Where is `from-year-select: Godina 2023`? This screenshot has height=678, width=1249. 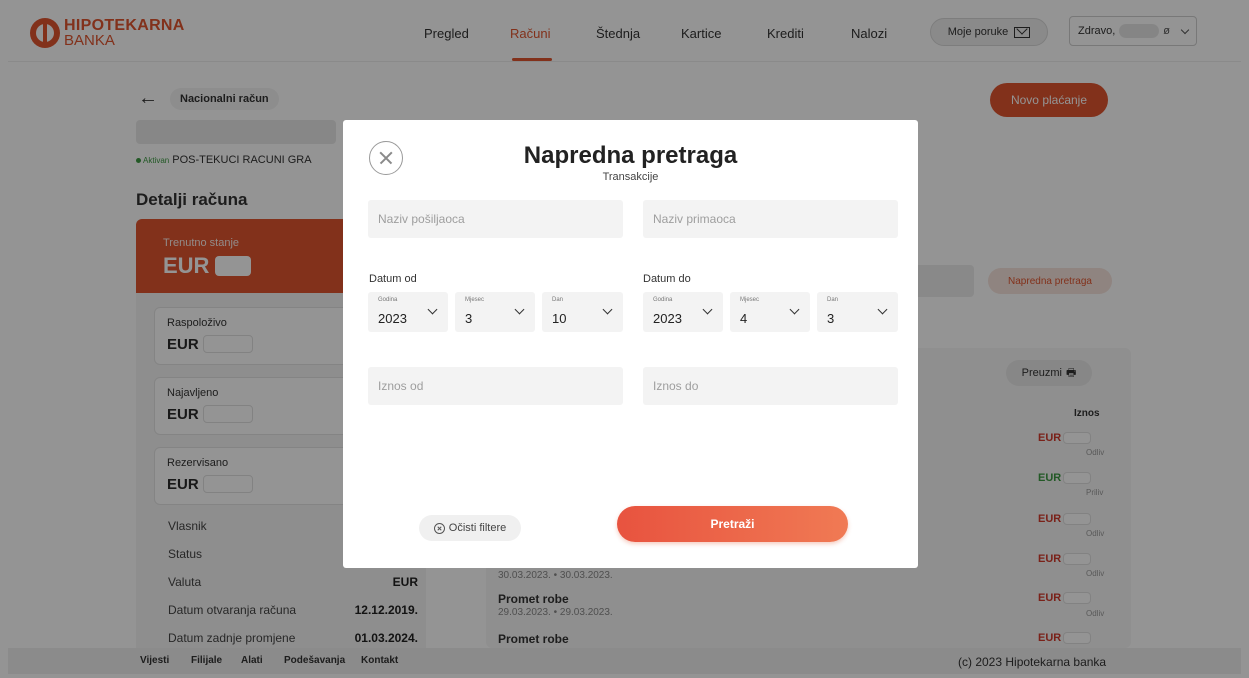
from-year-select: Godina 2023 is located at coordinates (408, 312).